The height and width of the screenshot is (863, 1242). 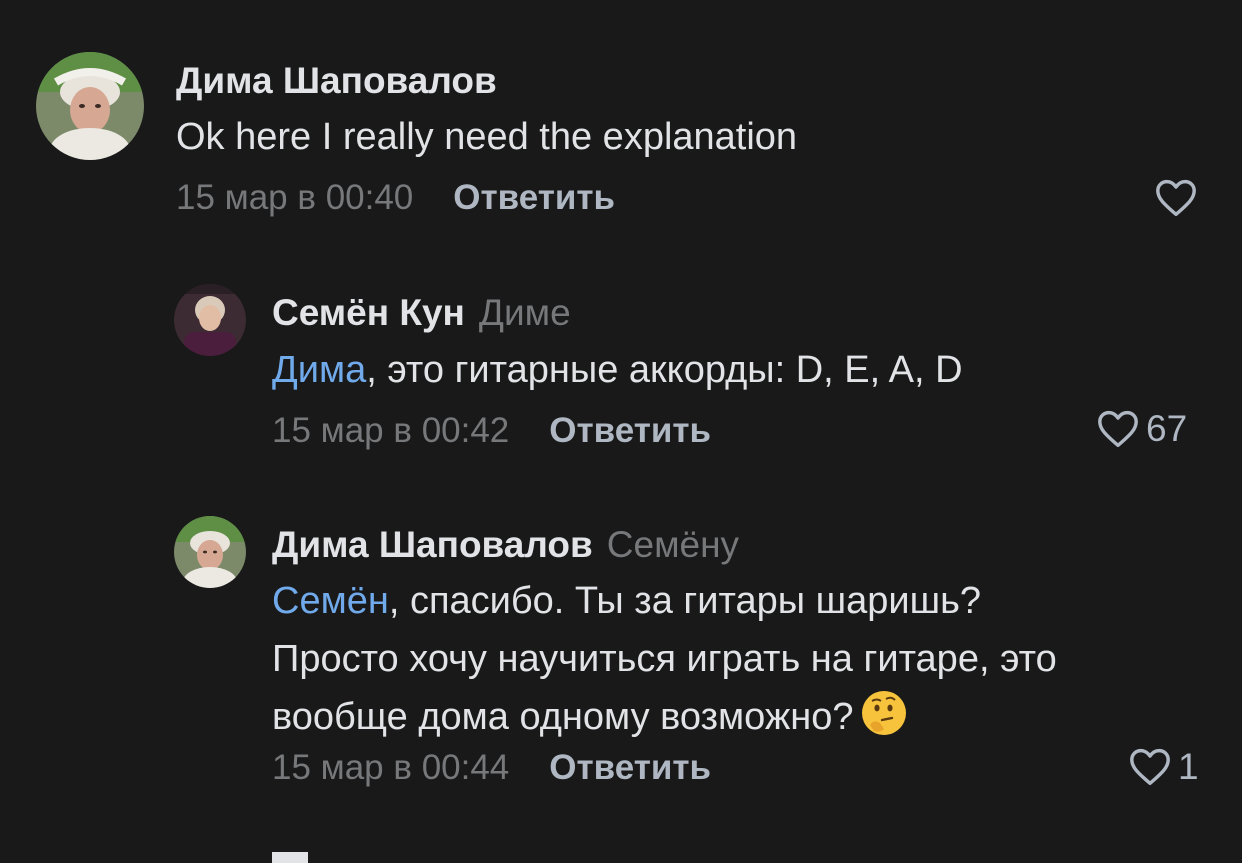 What do you see at coordinates (1167, 428) in the screenshot?
I see `like-count: 67` at bounding box center [1167, 428].